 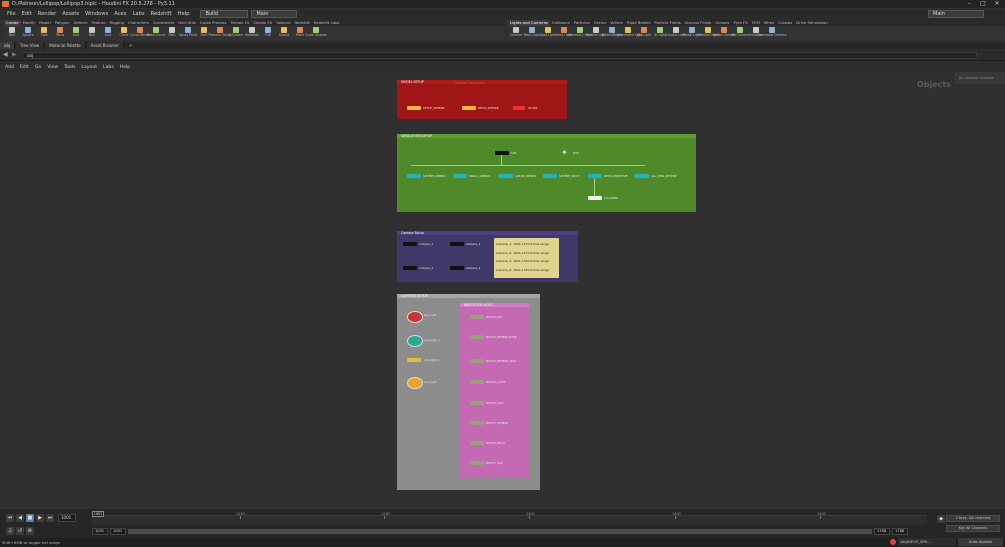 I want to click on node-sphere-split, so click(x=550, y=176).